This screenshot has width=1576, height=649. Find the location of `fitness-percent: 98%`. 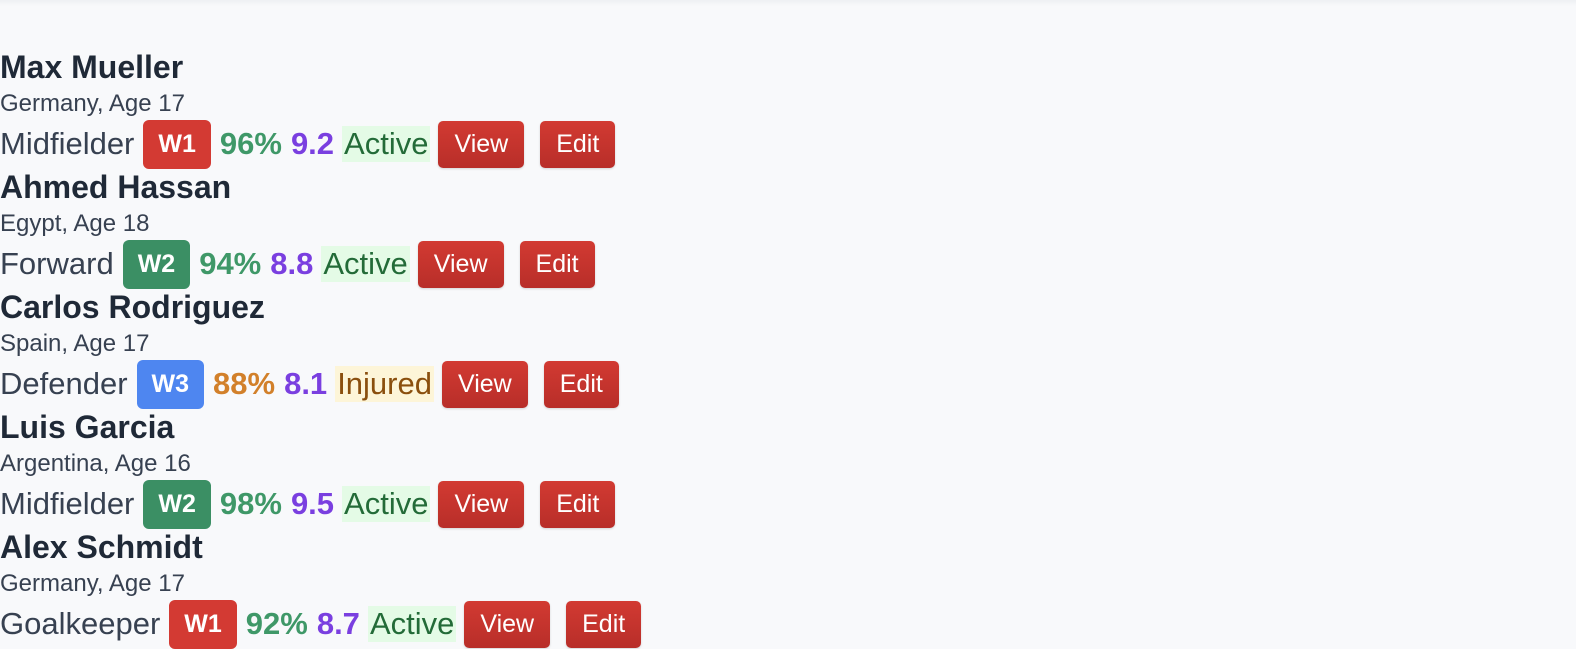

fitness-percent: 98% is located at coordinates (250, 503).